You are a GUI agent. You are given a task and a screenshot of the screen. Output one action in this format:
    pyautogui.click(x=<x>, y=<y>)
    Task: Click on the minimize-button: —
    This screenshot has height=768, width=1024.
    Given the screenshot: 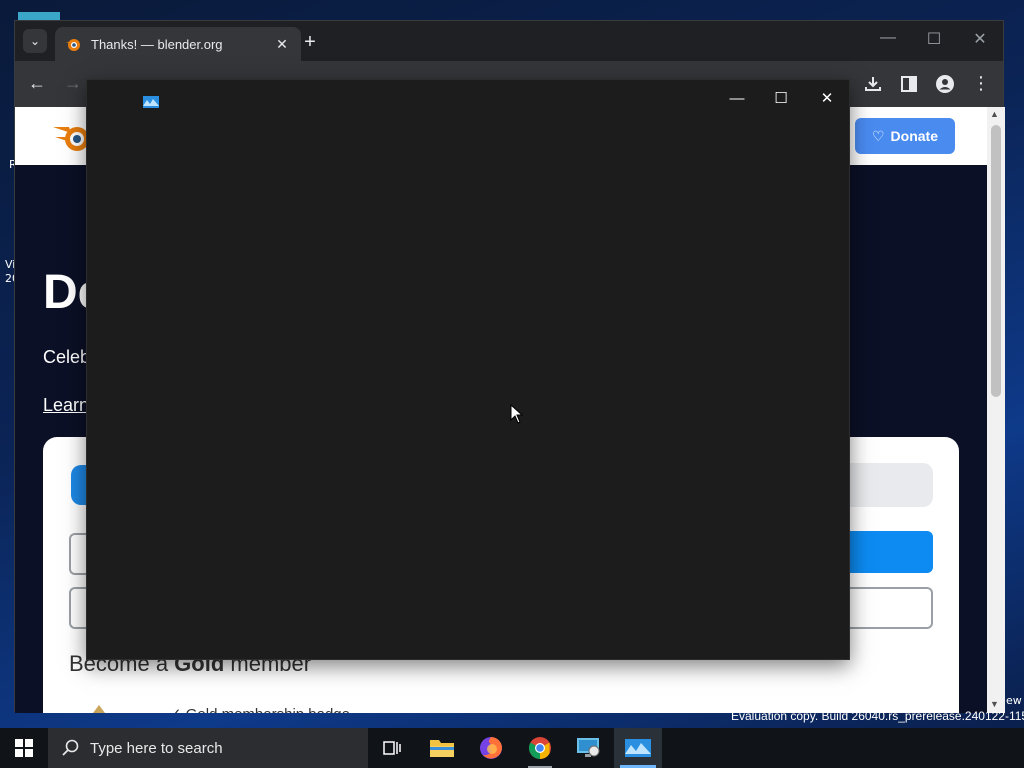 What is the action you would take?
    pyautogui.click(x=888, y=38)
    